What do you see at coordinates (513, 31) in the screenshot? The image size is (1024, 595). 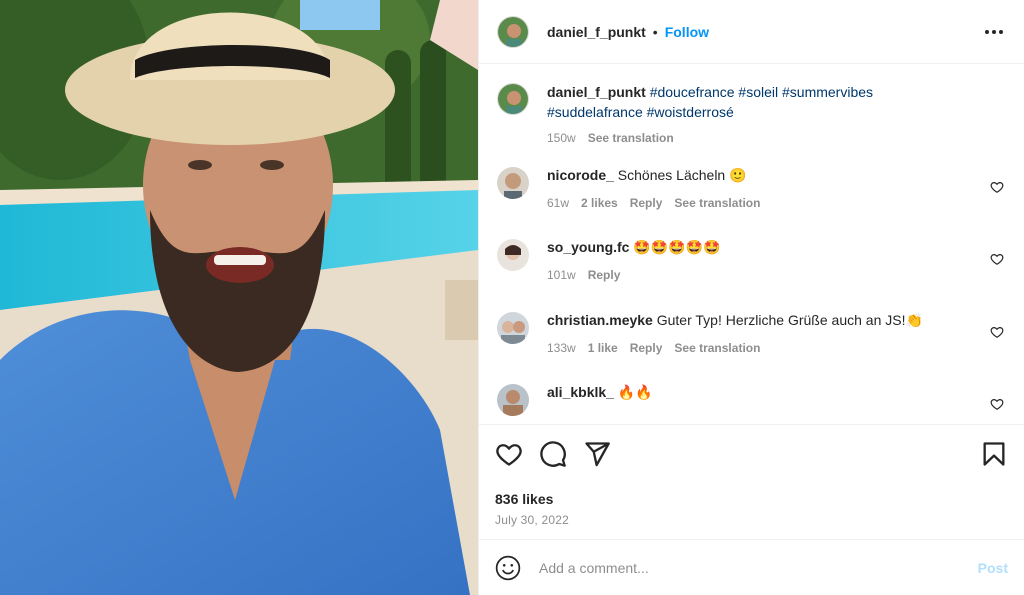 I see `author-avatar` at bounding box center [513, 31].